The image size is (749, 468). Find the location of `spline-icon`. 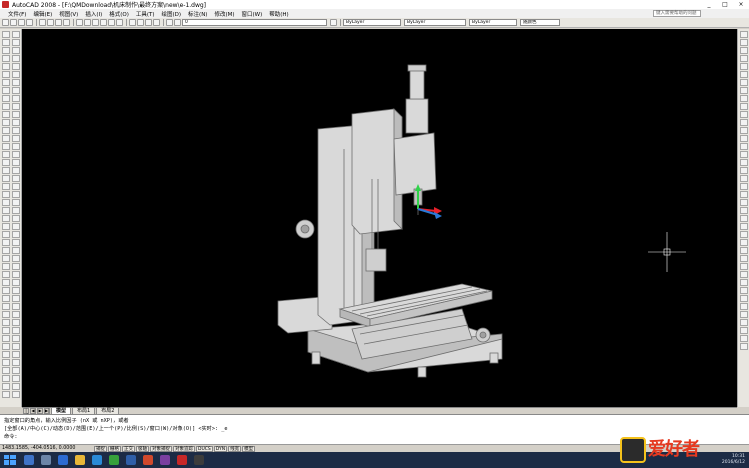

spline-icon is located at coordinates (6, 98).